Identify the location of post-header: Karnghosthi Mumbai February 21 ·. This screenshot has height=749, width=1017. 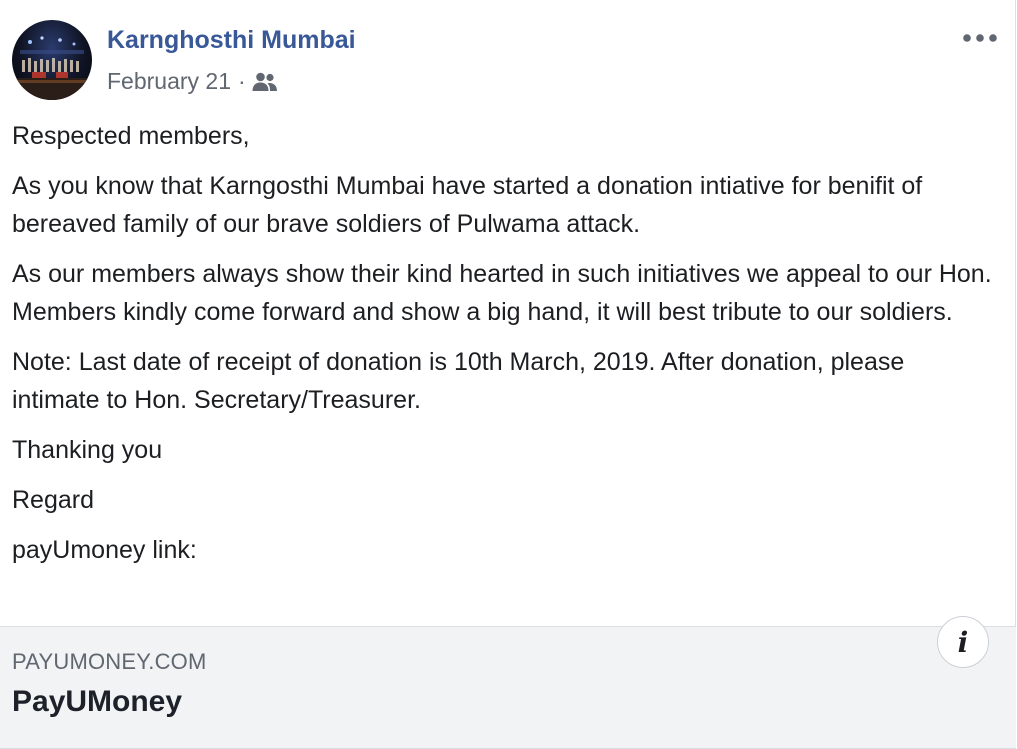
(507, 60).